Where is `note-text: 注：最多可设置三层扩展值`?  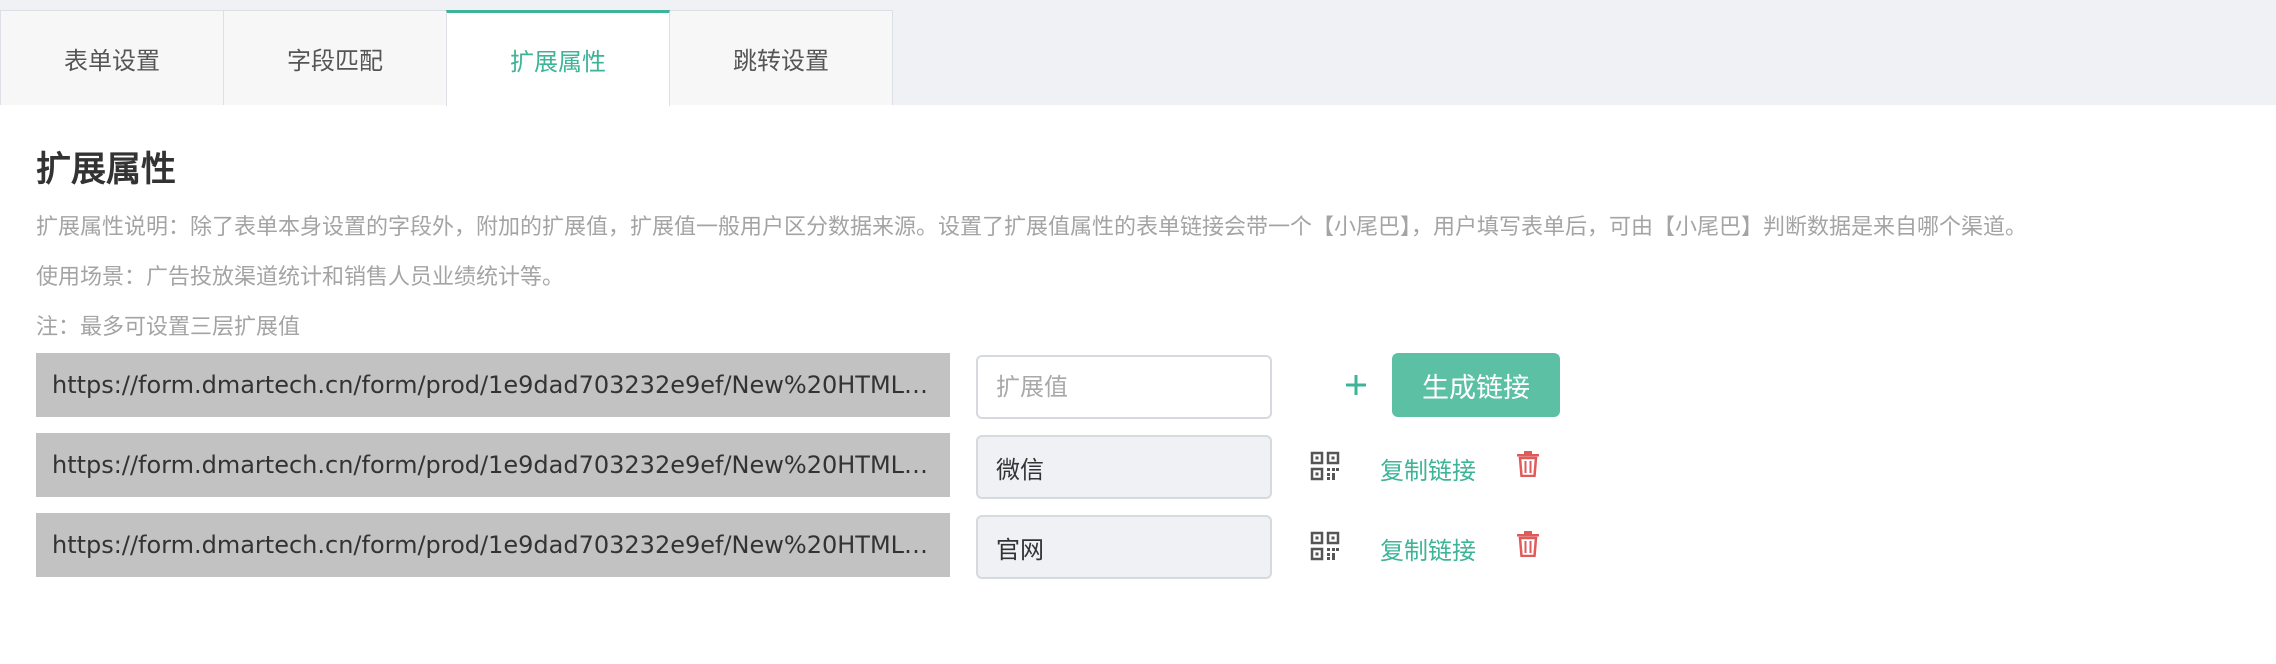 note-text: 注：最多可设置三层扩展值 is located at coordinates (168, 327).